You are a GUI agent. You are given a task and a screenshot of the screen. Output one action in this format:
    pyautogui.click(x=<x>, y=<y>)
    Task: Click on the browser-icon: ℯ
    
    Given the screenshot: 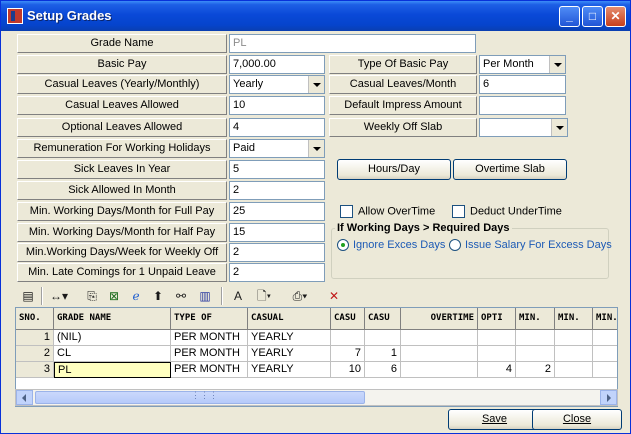 What is the action you would take?
    pyautogui.click(x=136, y=296)
    